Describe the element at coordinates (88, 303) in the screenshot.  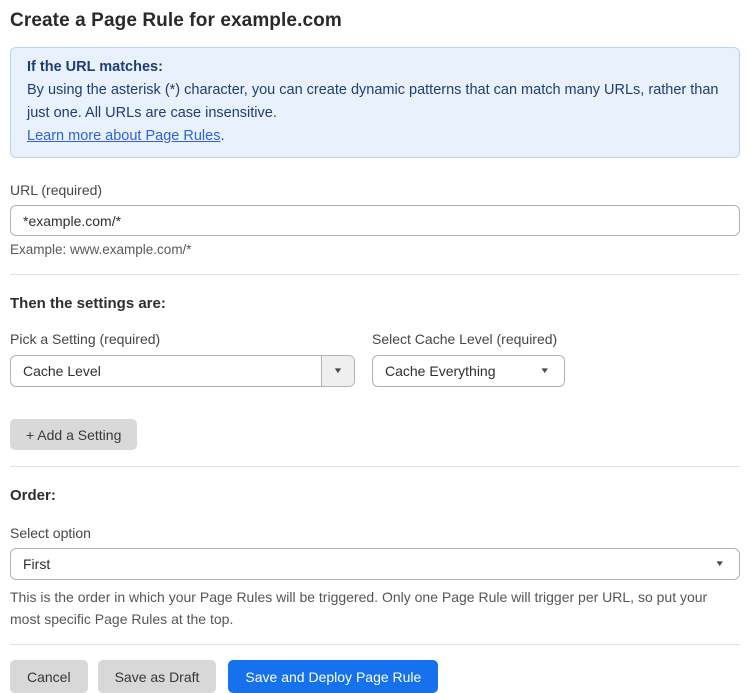
I see `settings-section-heading: Then the settings are:` at that location.